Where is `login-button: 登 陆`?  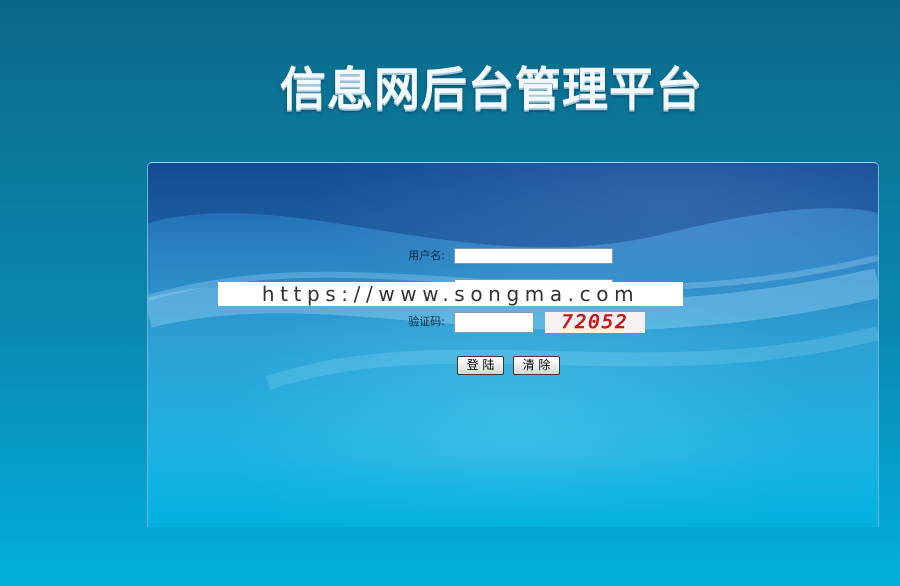
login-button: 登 陆 is located at coordinates (480, 365).